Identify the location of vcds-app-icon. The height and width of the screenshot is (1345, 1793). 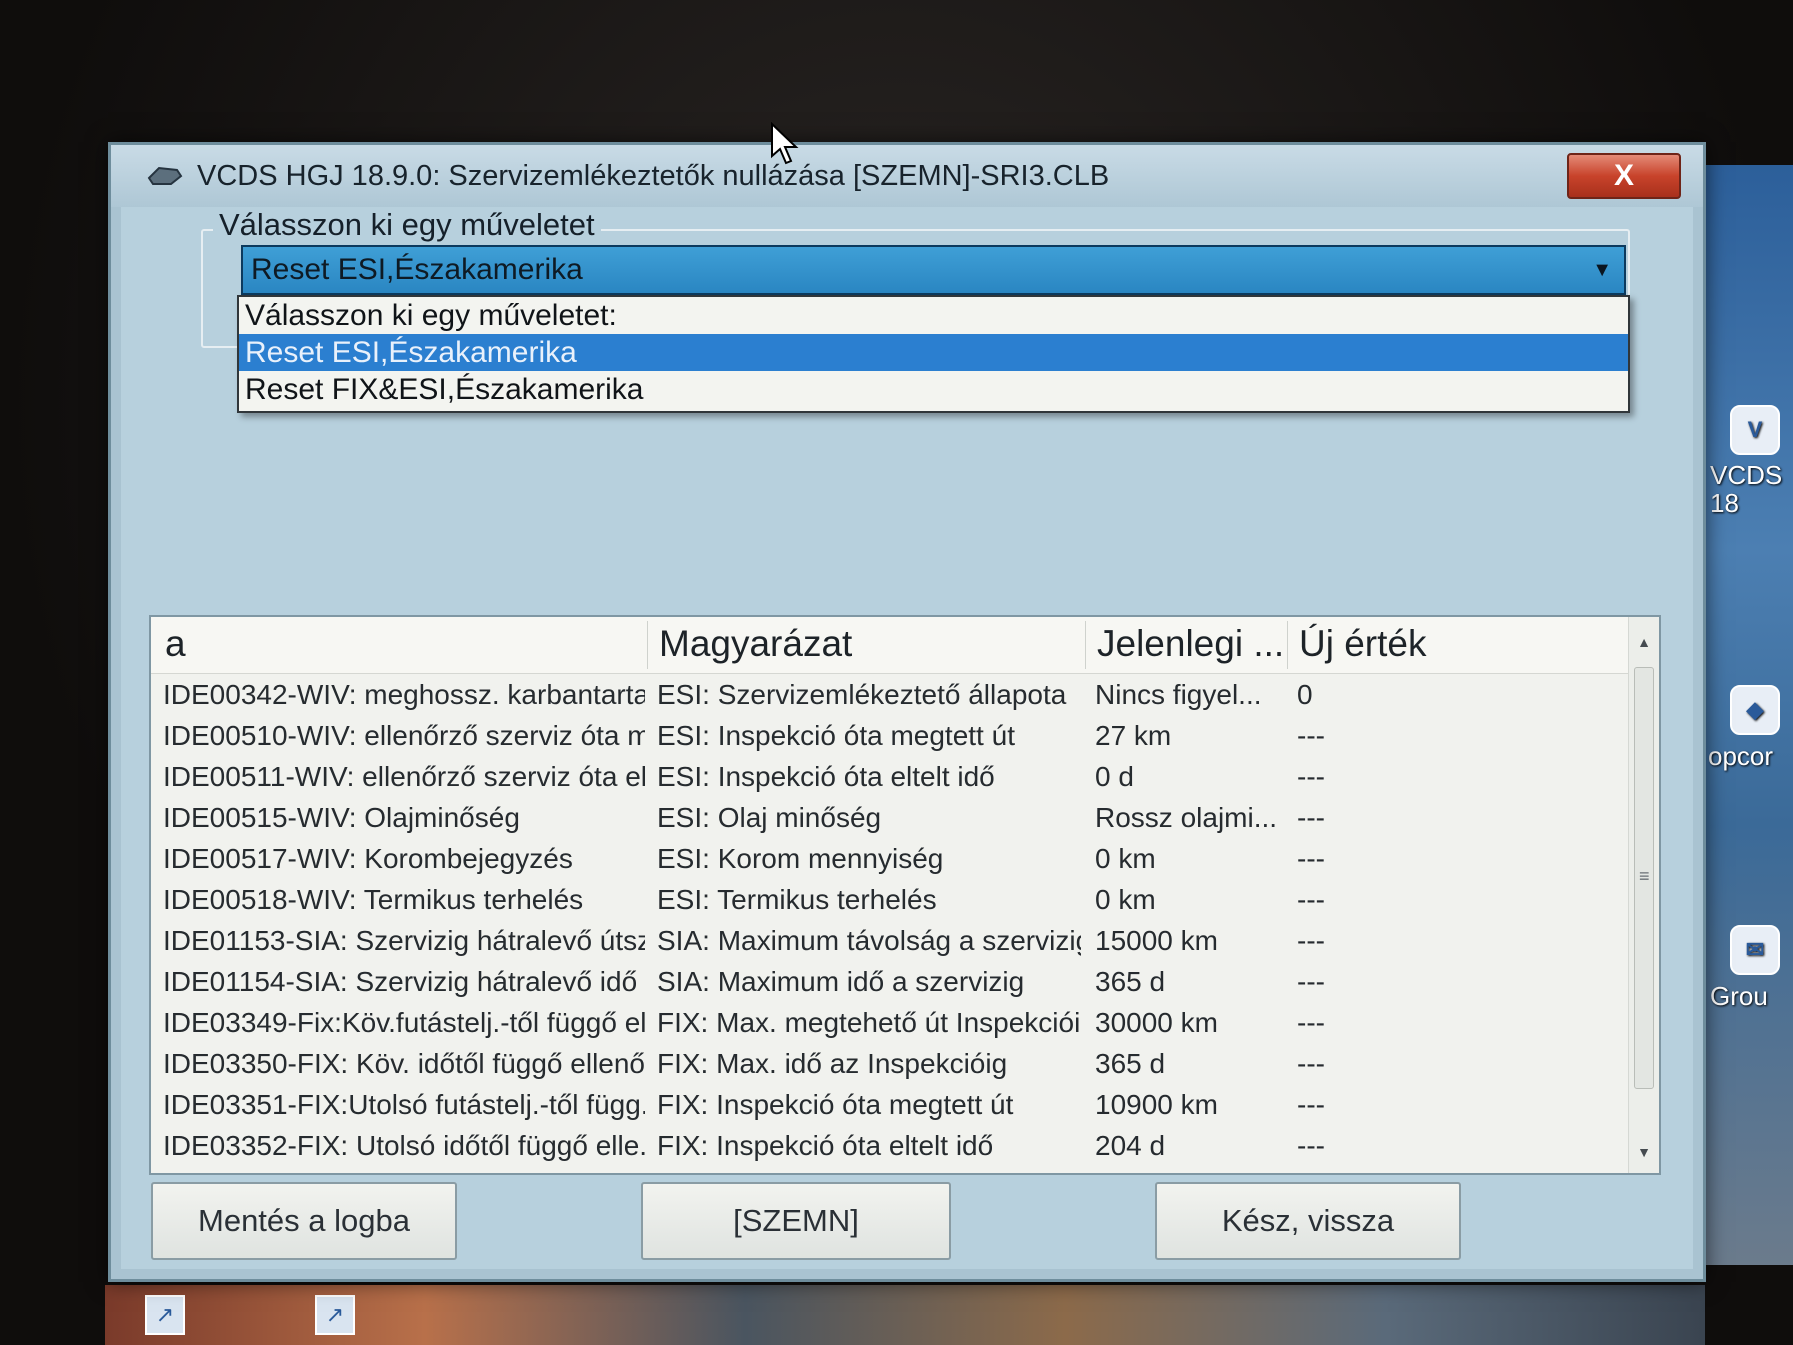
(165, 176).